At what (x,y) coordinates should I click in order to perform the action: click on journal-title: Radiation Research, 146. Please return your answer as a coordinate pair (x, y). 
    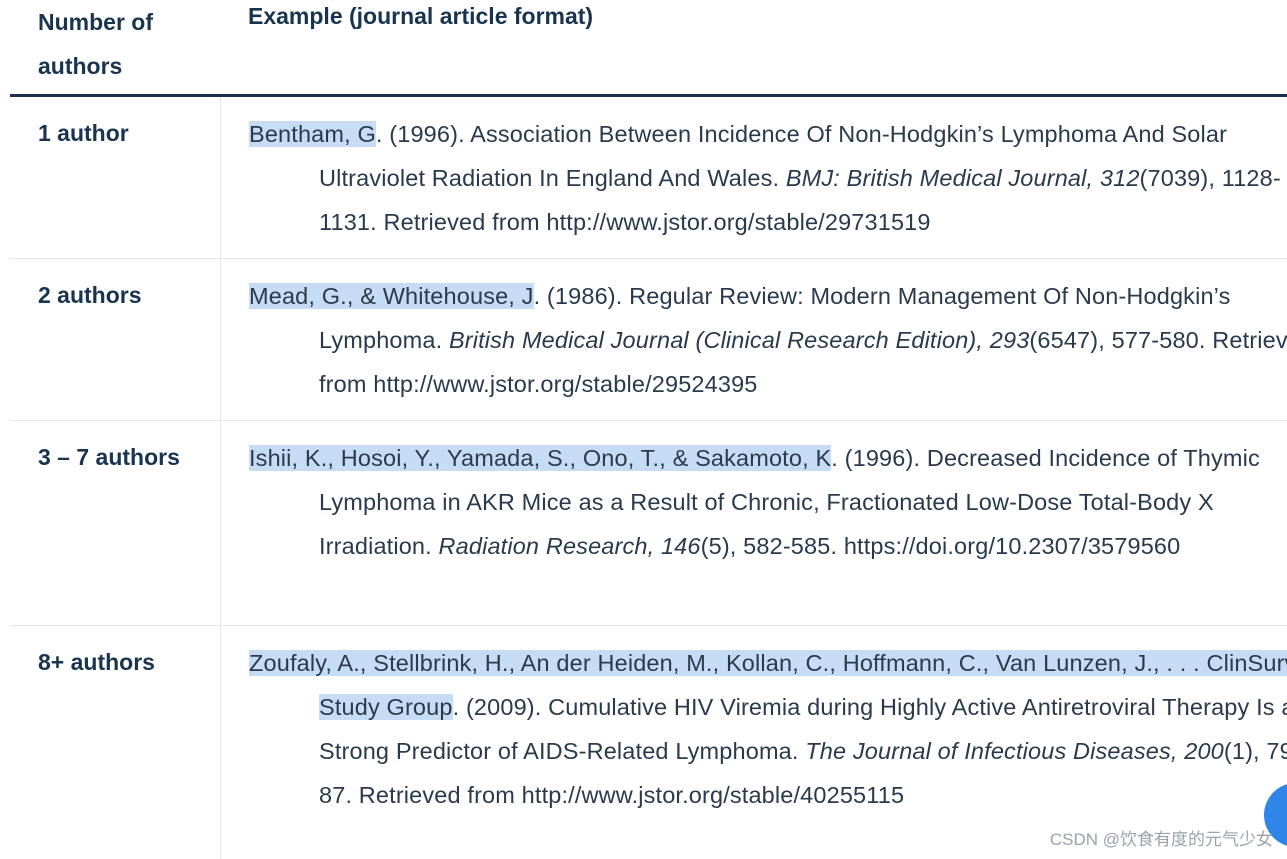
    Looking at the image, I should click on (569, 546).